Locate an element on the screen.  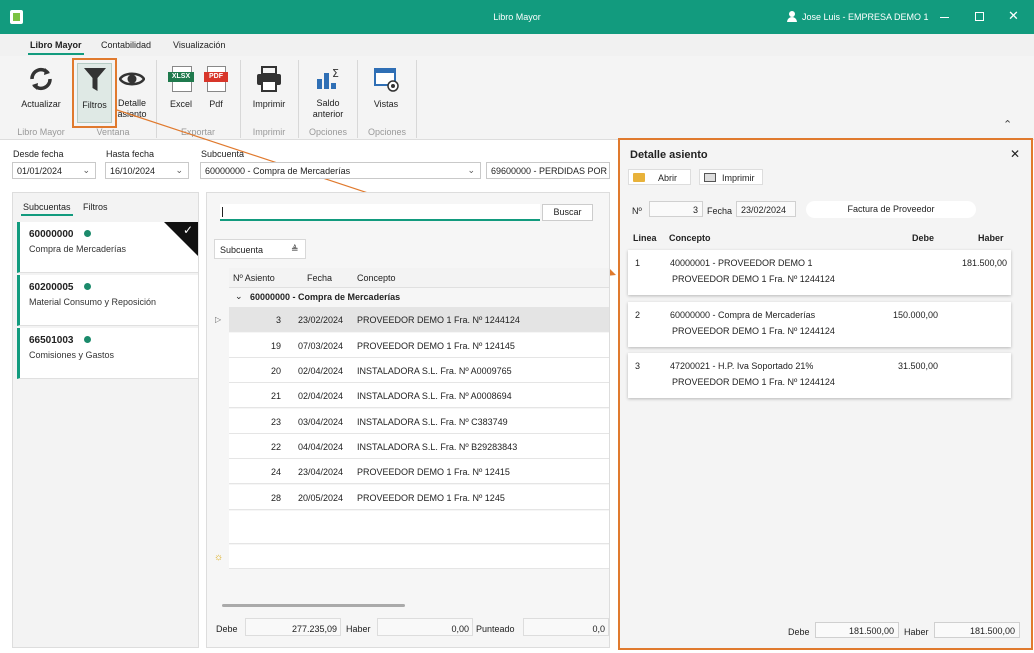
saldo-anterior-button: Σ Saldo anterior is located at coordinates (328, 92).